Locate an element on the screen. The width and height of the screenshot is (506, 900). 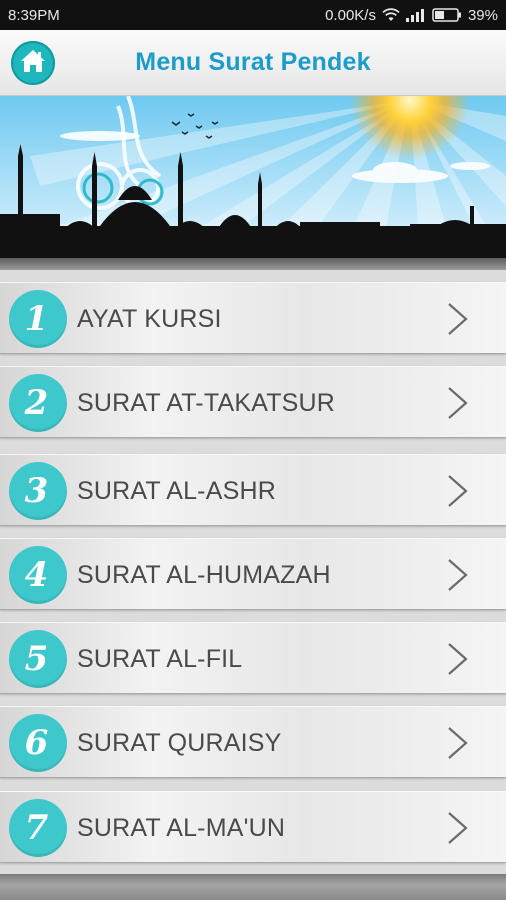
number-badge: 1 is located at coordinates (38, 319).